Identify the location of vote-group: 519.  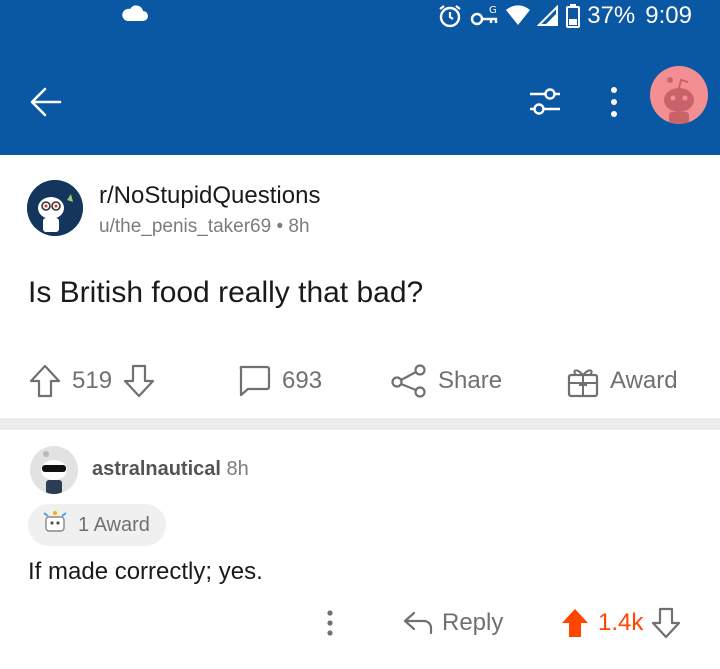
(92, 381).